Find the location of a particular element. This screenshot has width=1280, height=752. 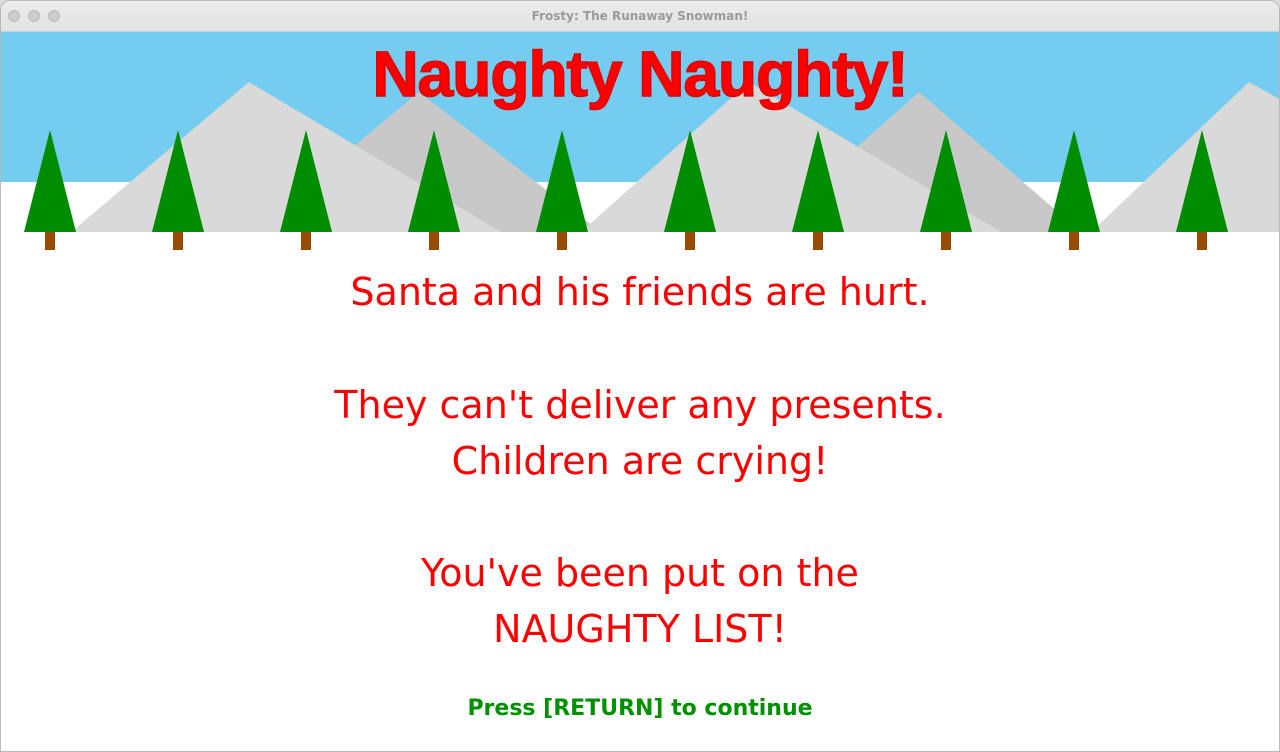

snow-drift is located at coordinates (640, 246).